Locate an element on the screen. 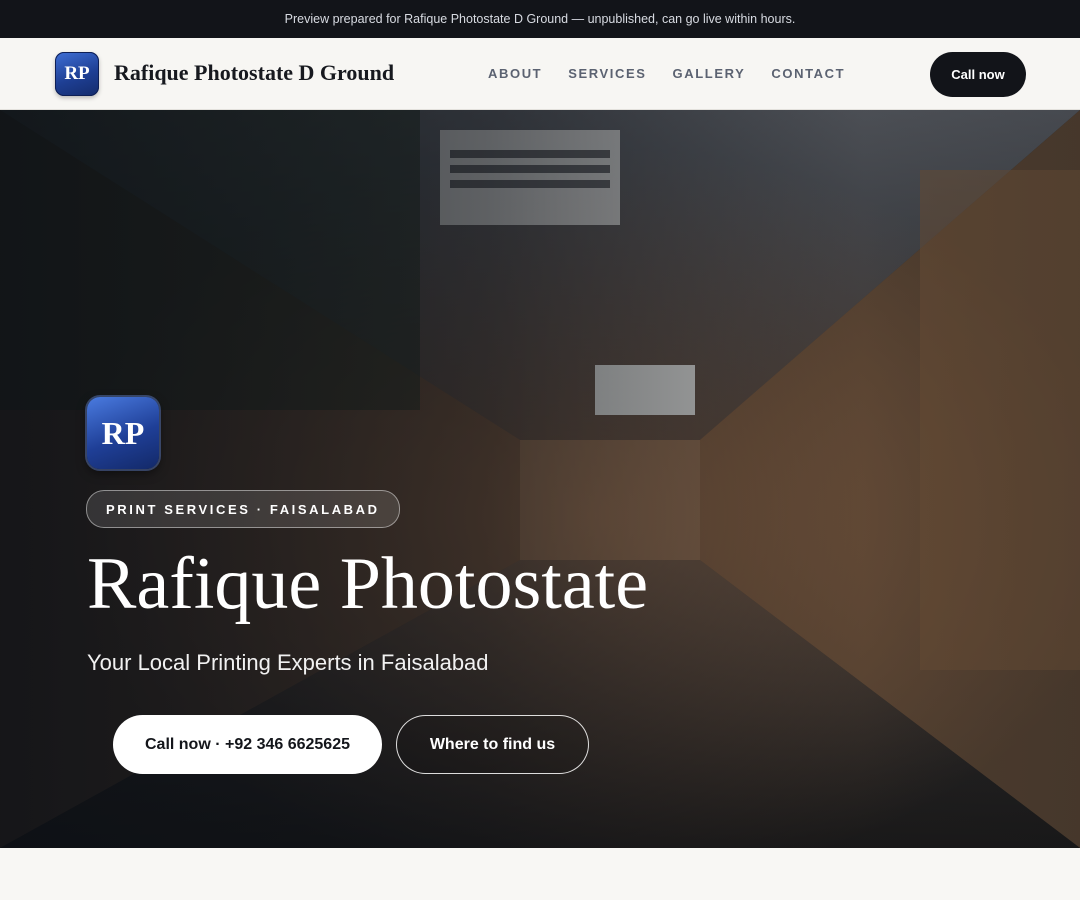 The width and height of the screenshot is (1080, 900). content-section-start is located at coordinates (540, 874).